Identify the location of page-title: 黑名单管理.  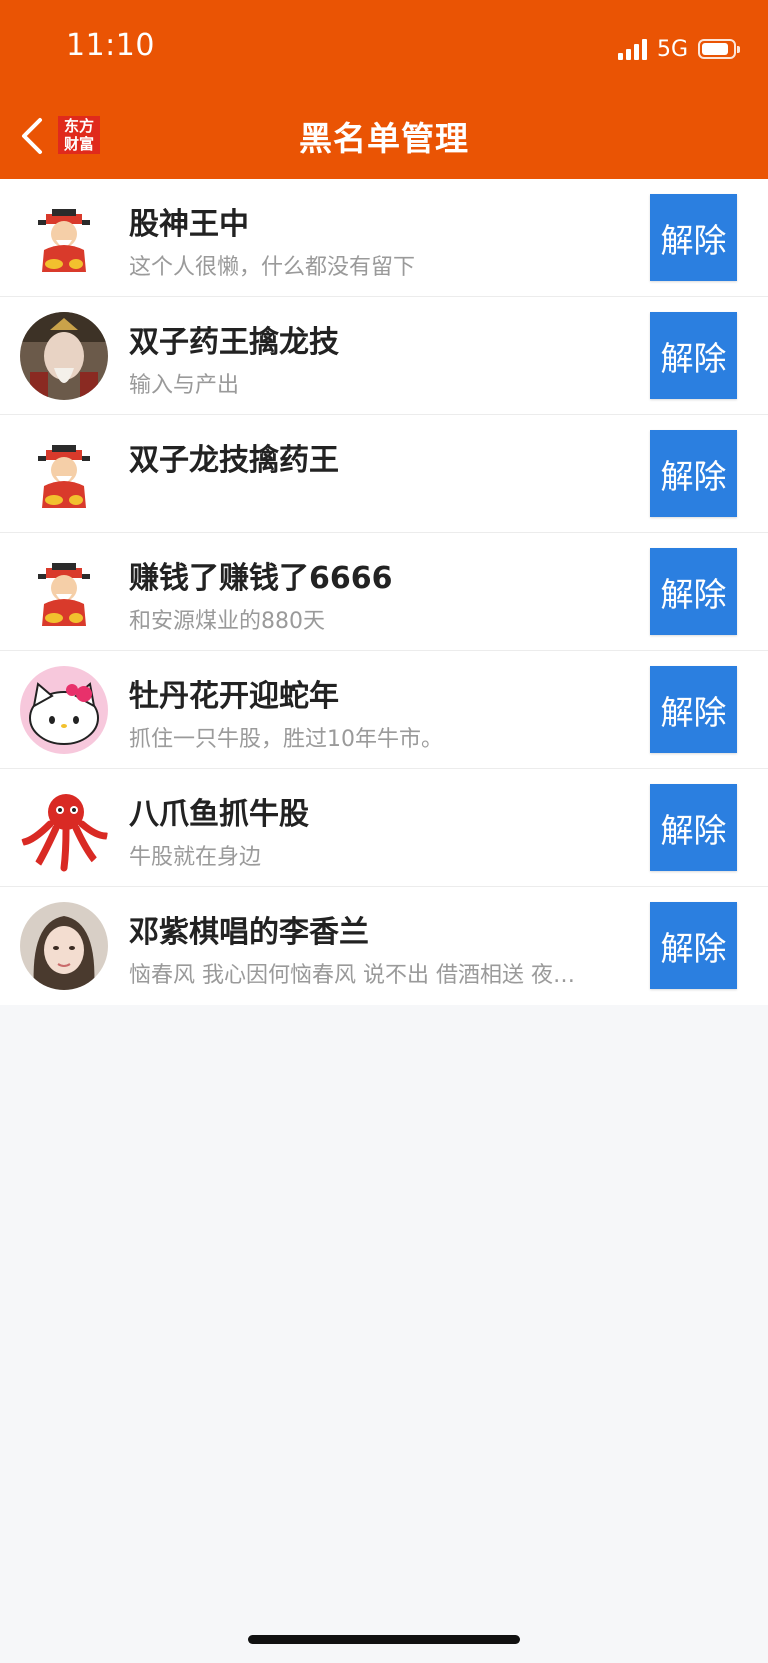
(384, 138).